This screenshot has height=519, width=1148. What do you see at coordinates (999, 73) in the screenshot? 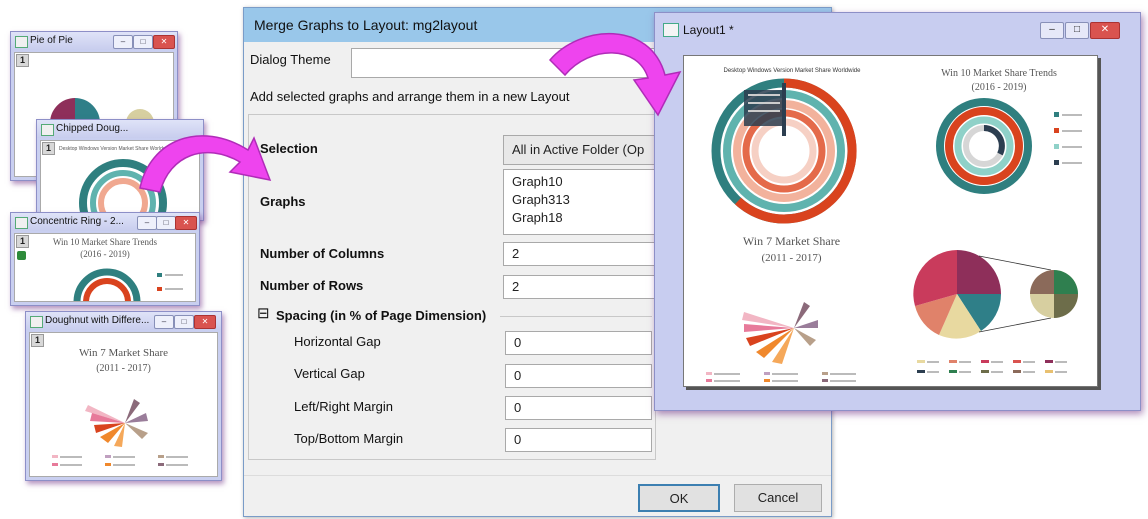
I see `layout-panel-2-title: Win 10 Market Share Trends` at bounding box center [999, 73].